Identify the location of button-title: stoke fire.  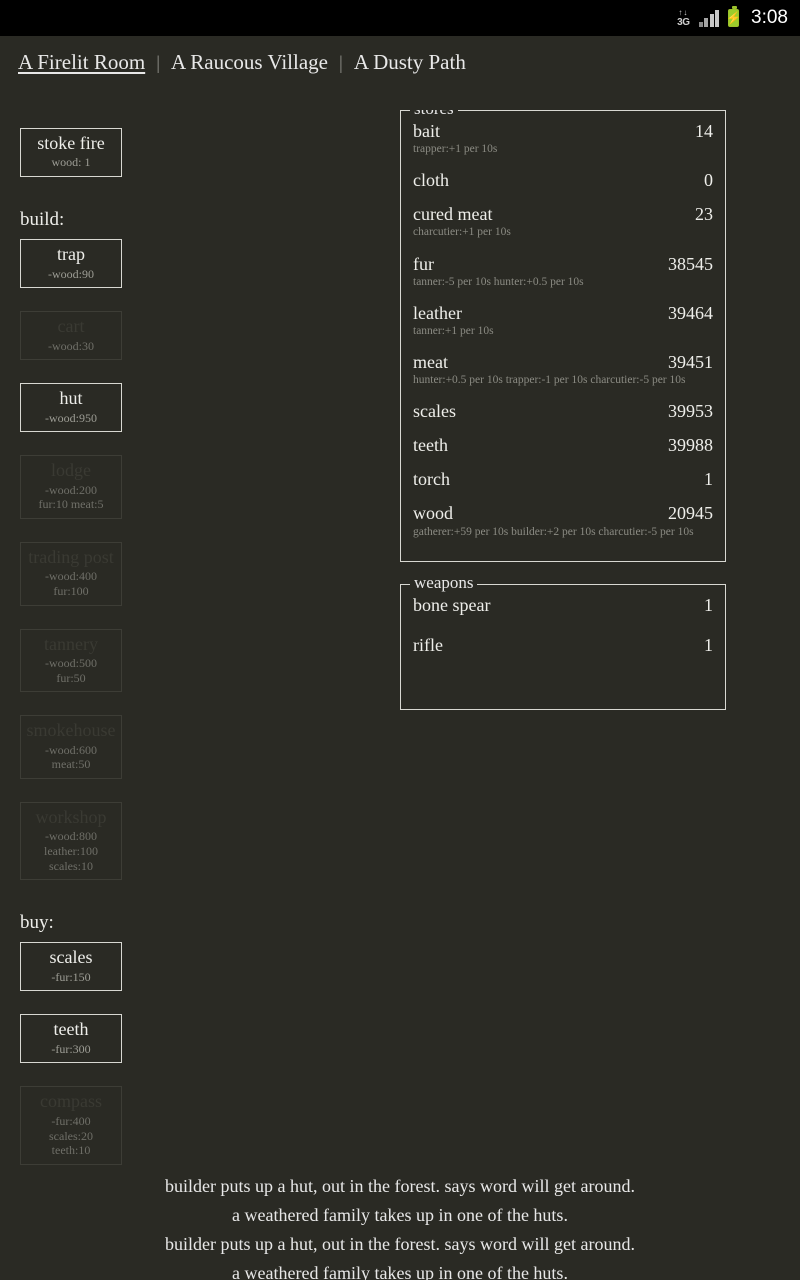
(71, 143).